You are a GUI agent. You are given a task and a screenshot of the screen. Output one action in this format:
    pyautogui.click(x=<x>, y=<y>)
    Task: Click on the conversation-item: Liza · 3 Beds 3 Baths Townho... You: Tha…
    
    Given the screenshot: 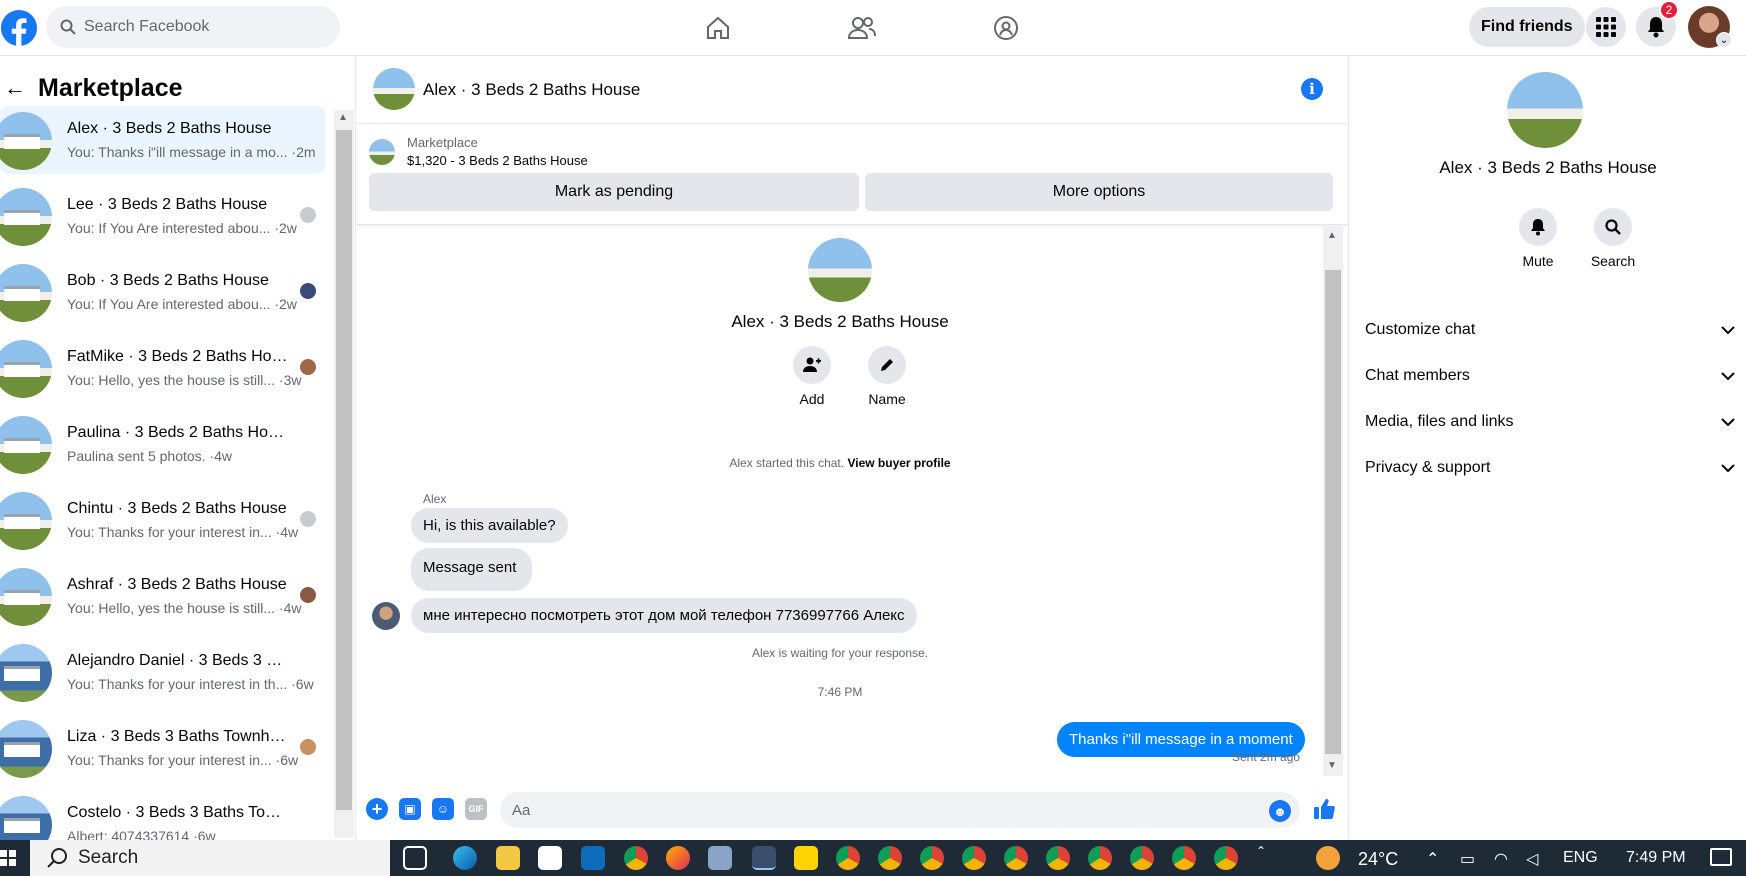 What is the action you would take?
    pyautogui.click(x=162, y=748)
    